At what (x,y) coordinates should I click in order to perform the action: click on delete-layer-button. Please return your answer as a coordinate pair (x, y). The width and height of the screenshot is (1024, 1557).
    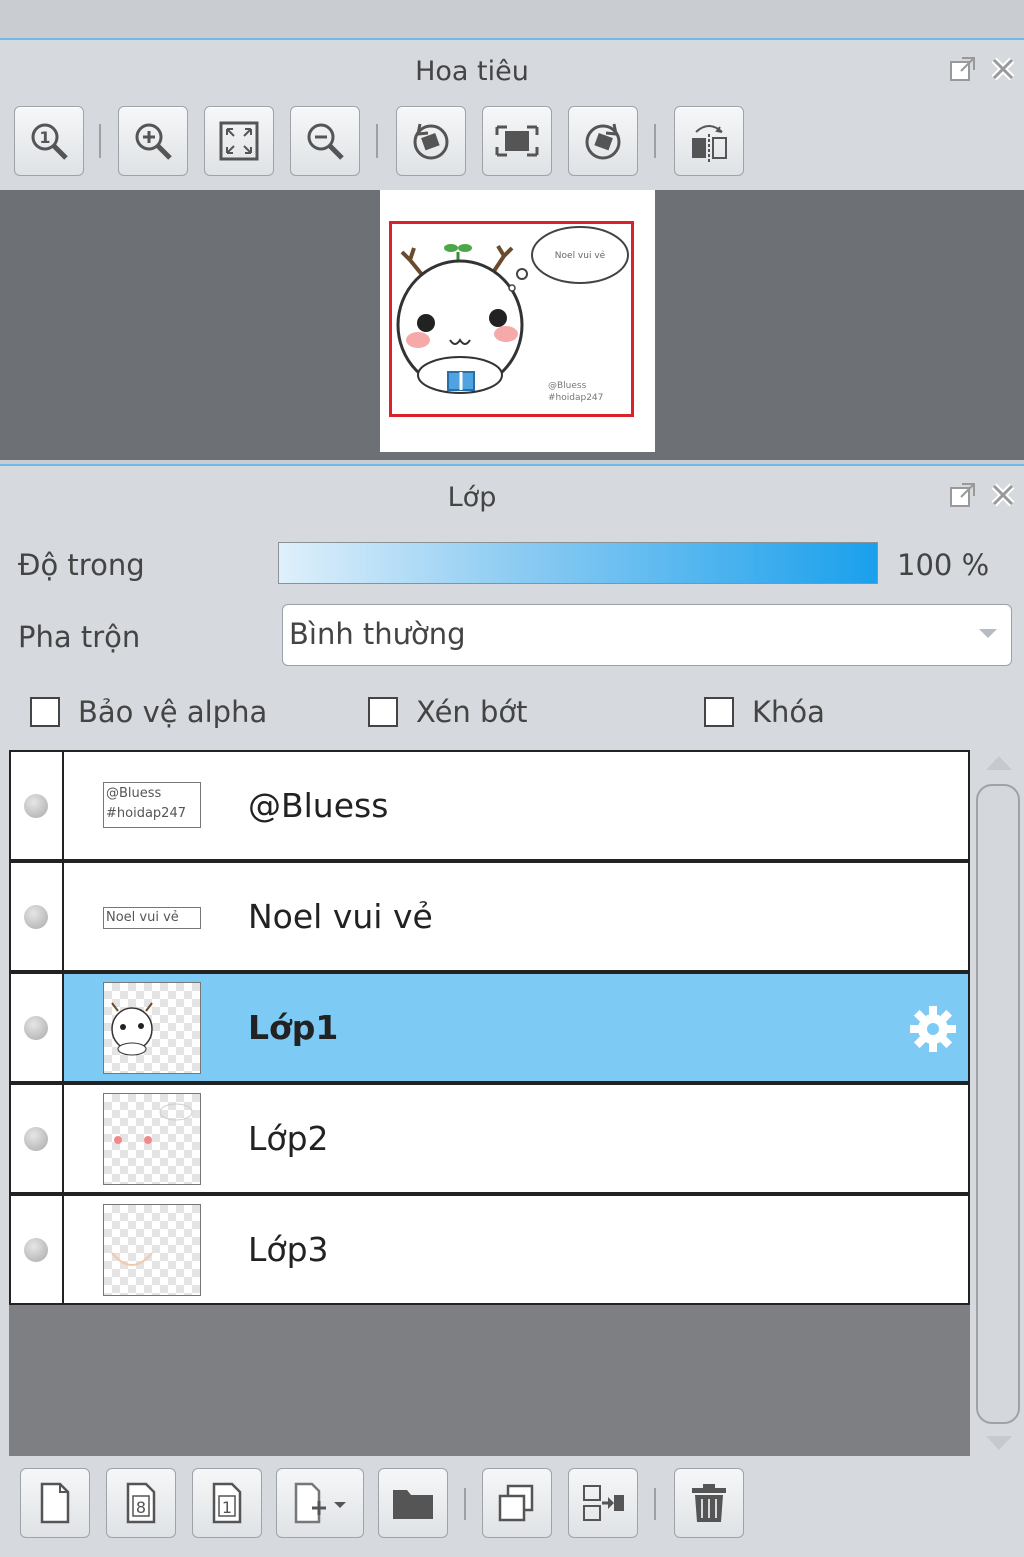
    Looking at the image, I should click on (709, 1503).